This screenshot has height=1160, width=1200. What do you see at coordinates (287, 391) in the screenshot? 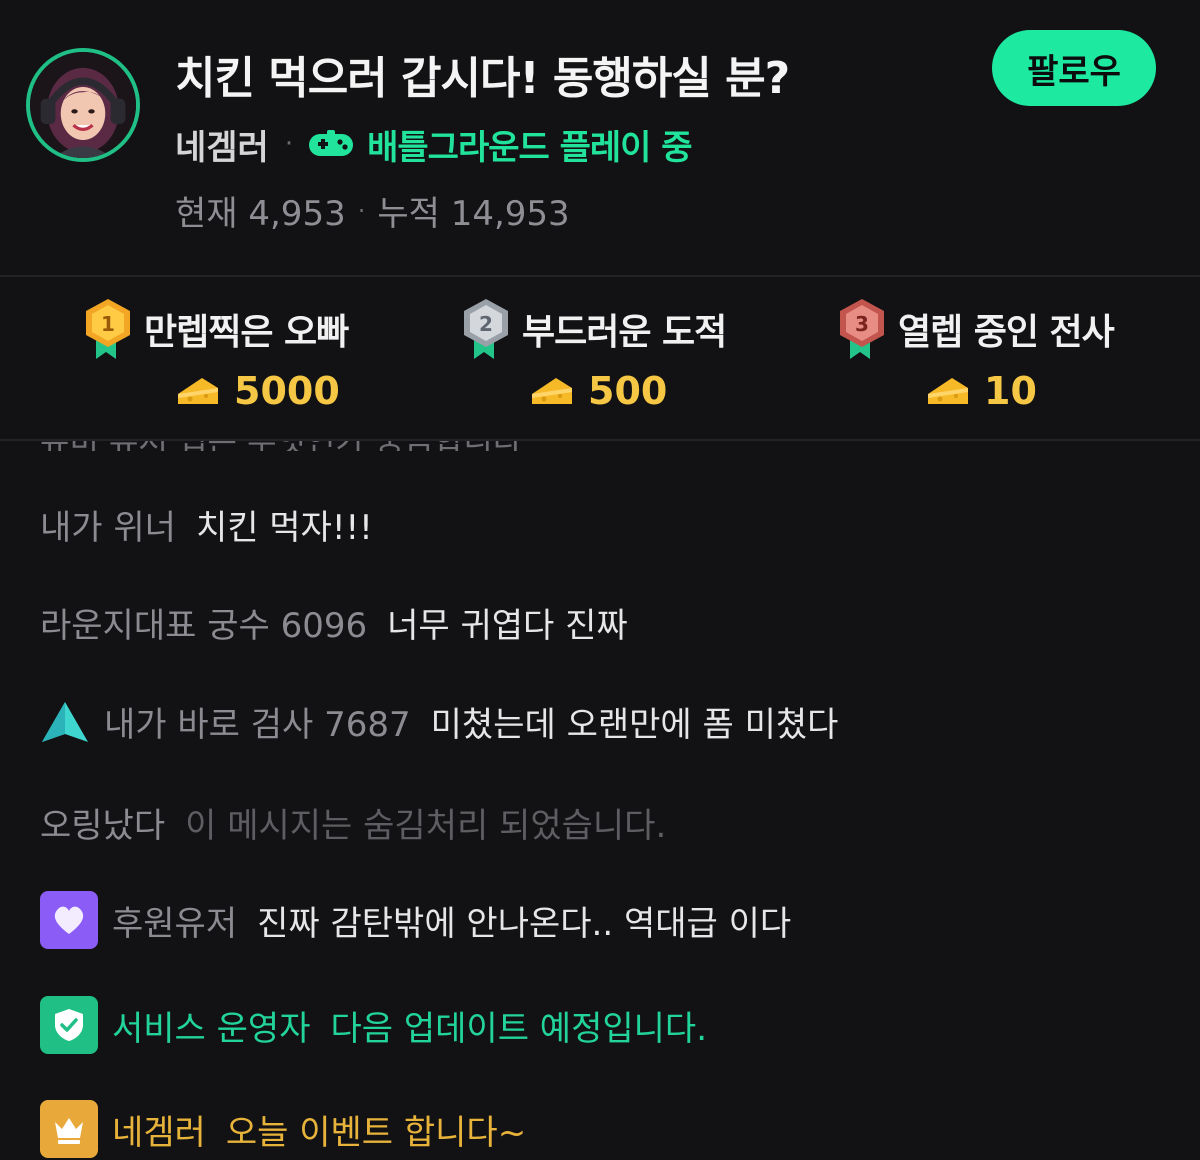
I see `donation-amount: 5000` at bounding box center [287, 391].